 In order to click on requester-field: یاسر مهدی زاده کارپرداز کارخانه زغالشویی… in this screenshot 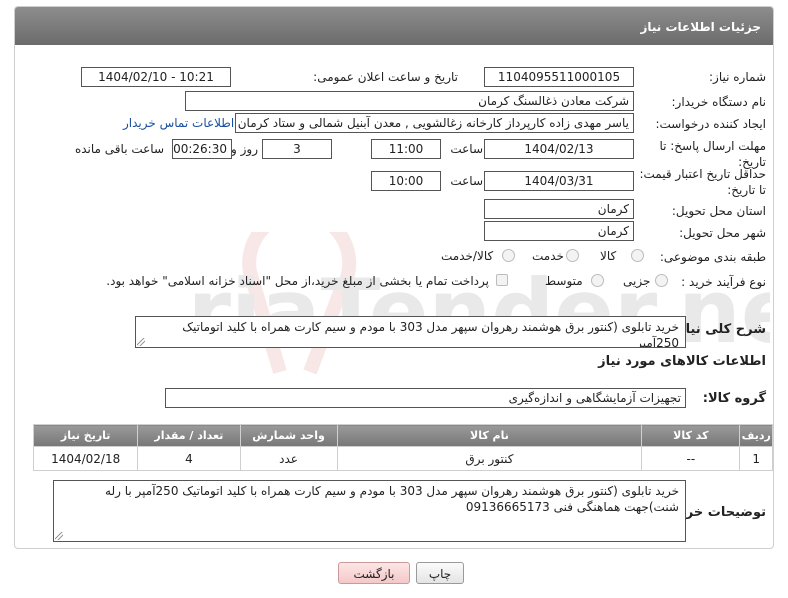, I will do `click(434, 123)`.